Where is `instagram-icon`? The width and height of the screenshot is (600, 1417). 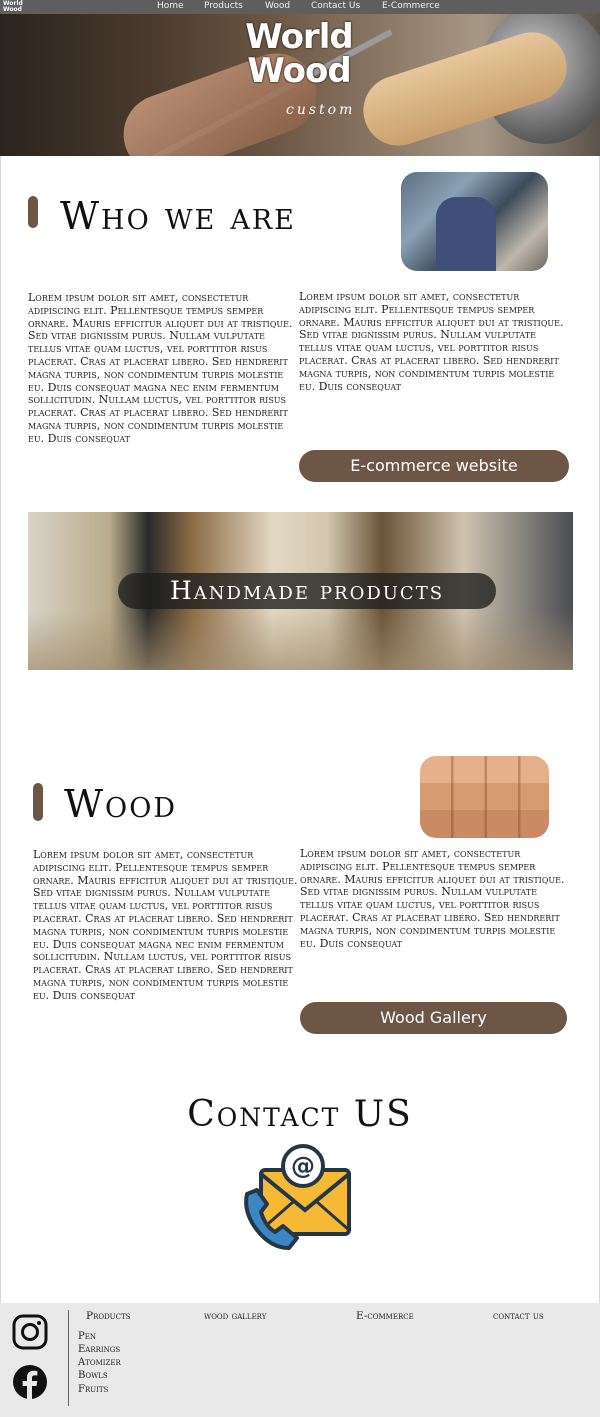 instagram-icon is located at coordinates (30, 1332).